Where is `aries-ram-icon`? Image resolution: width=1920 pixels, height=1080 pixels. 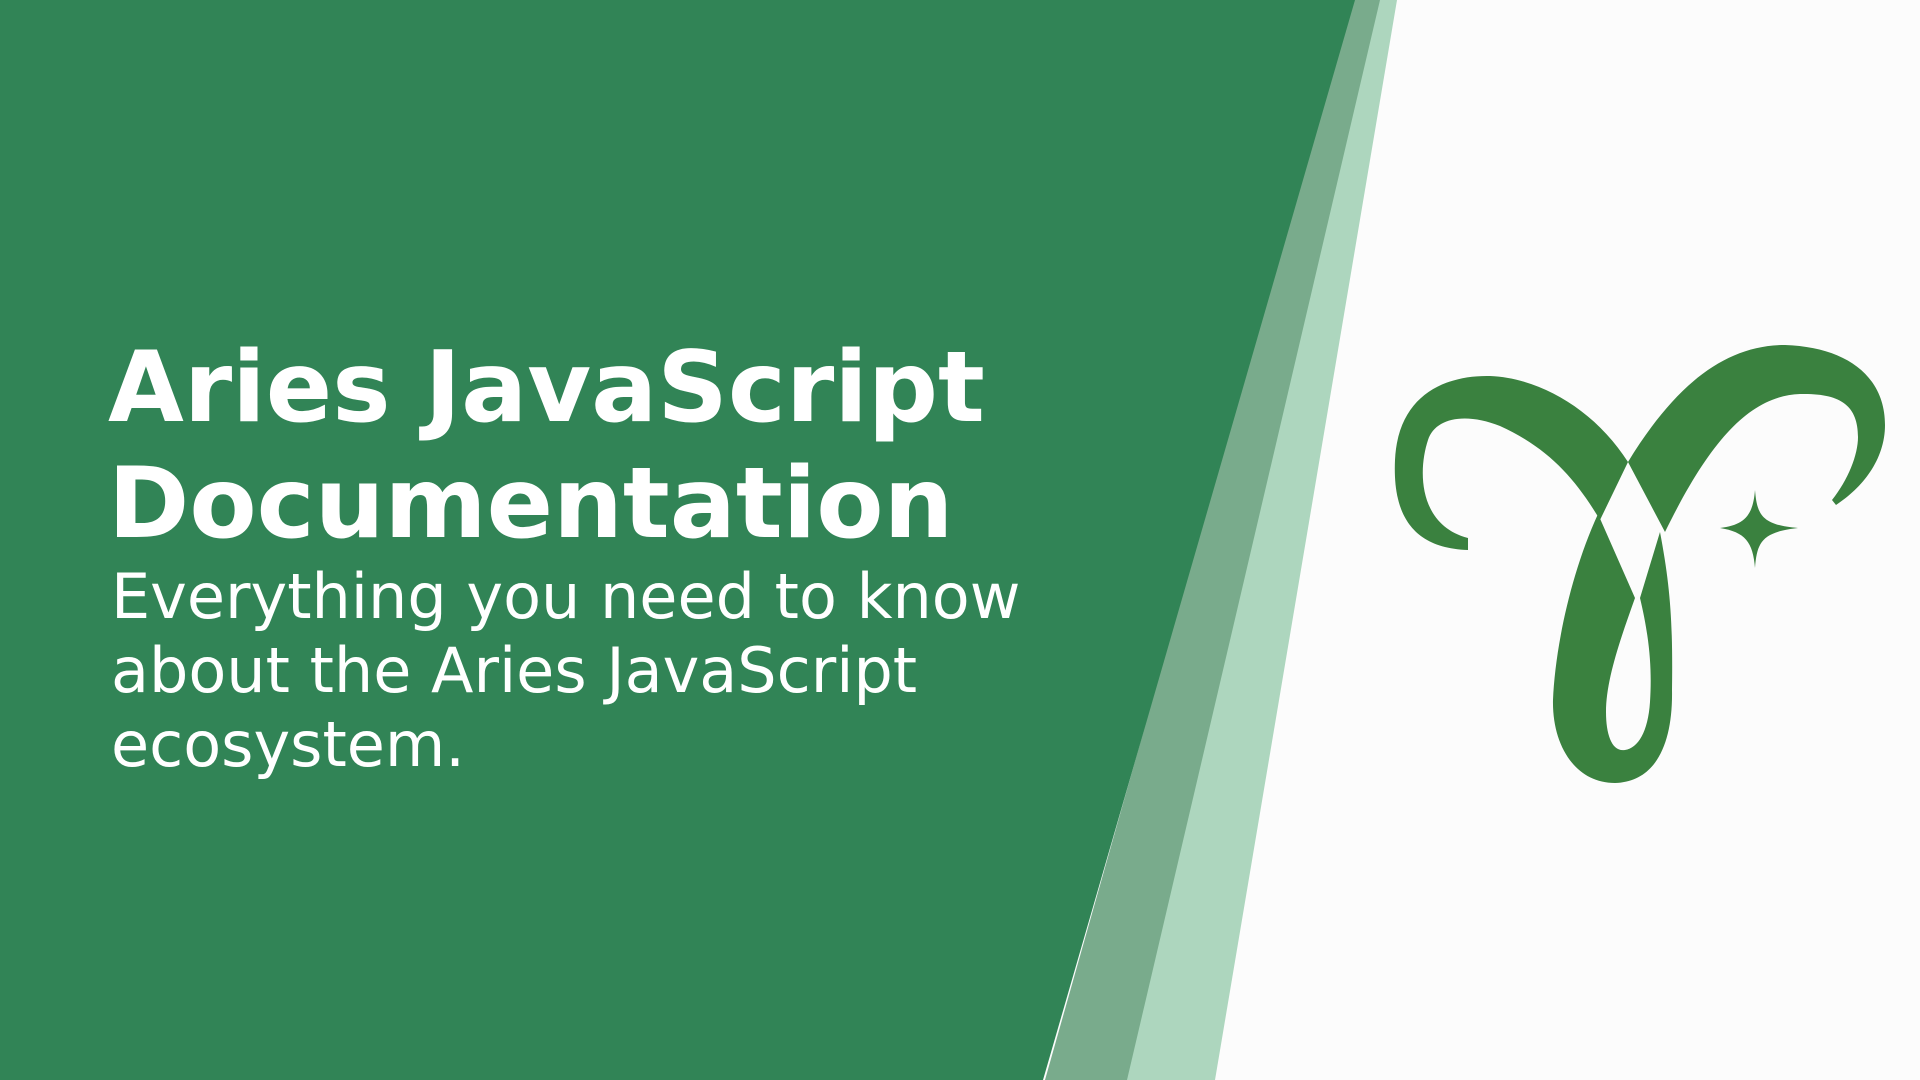
aries-ram-icon is located at coordinates (1639, 564).